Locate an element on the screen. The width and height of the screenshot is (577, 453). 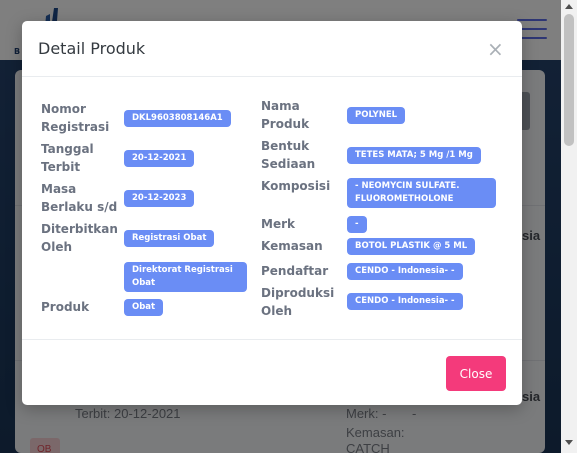
scroll-up-arrow-icon is located at coordinates (569, 6).